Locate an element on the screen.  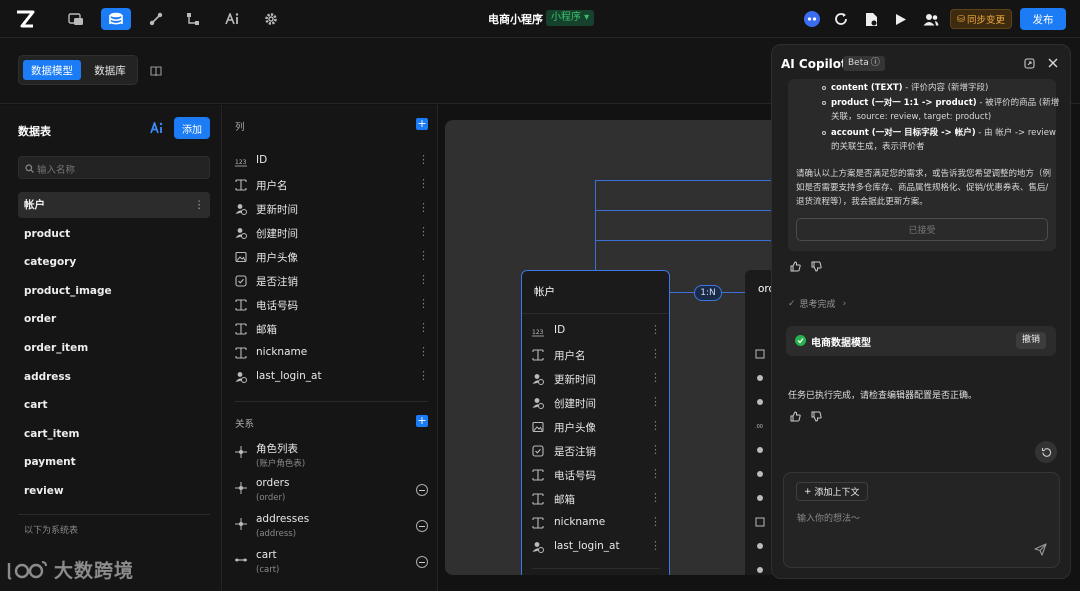
table-item: product_image is located at coordinates (114, 291).